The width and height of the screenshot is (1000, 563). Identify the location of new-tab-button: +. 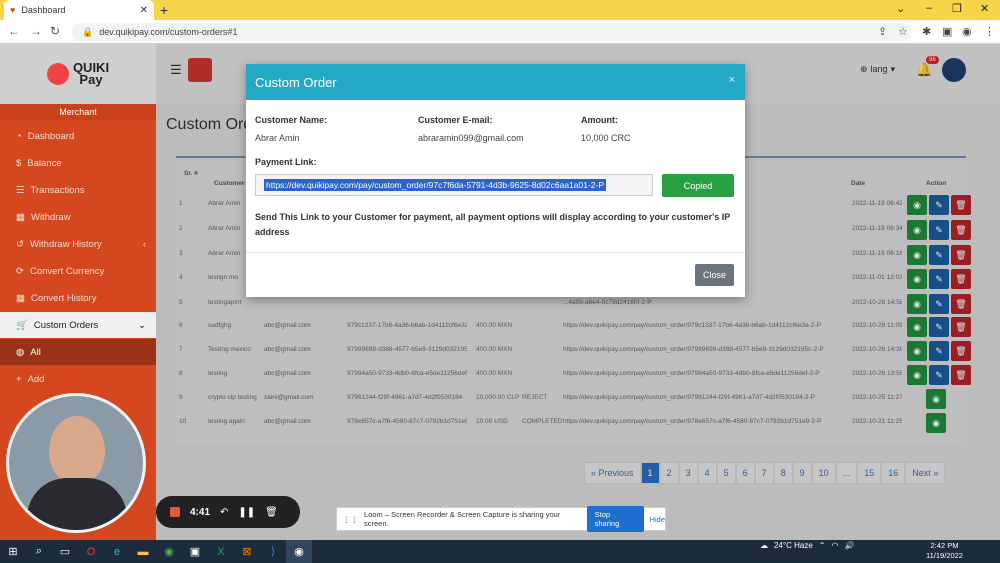
(164, 10).